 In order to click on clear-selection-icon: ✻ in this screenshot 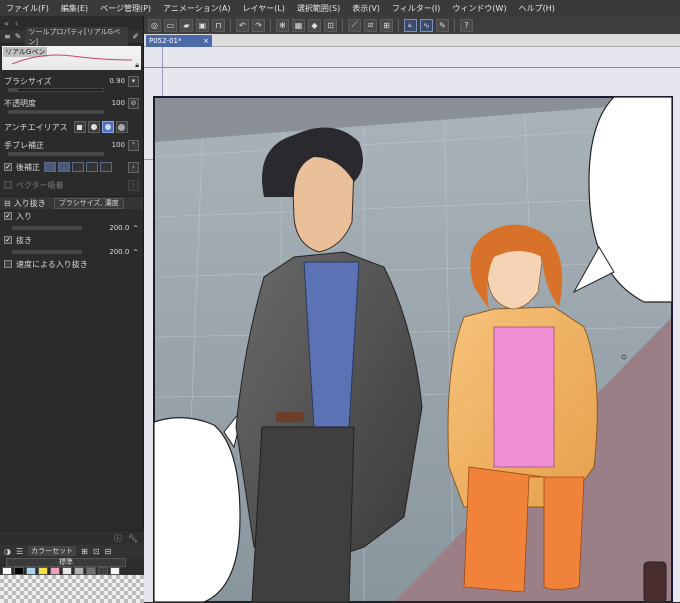, I will do `click(282, 25)`.